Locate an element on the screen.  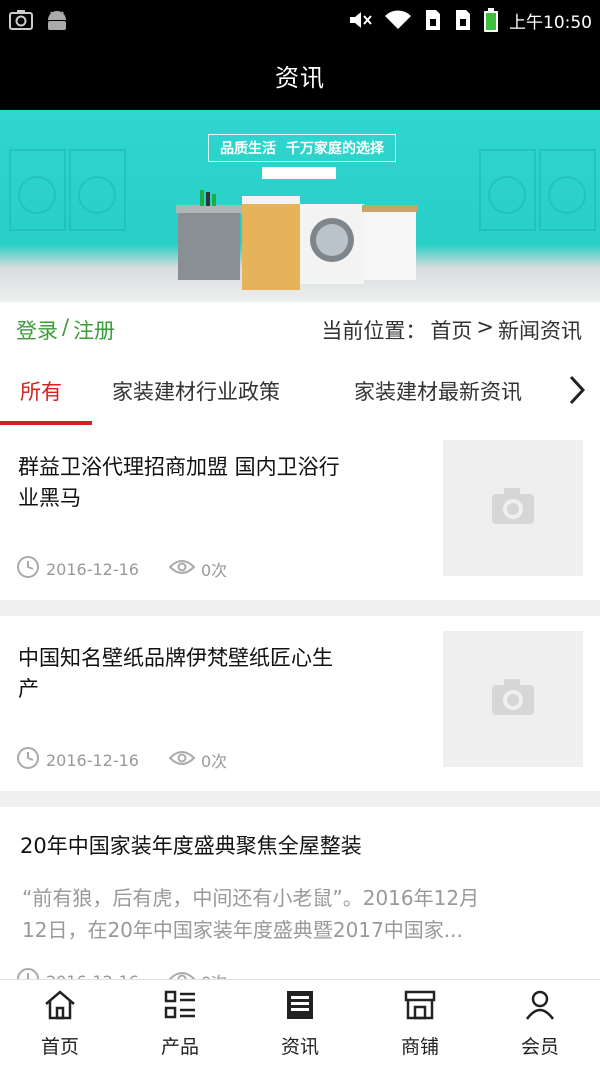
bottom-nav: 首页 产品 资讯 商铺 会员 is located at coordinates (300, 1023).